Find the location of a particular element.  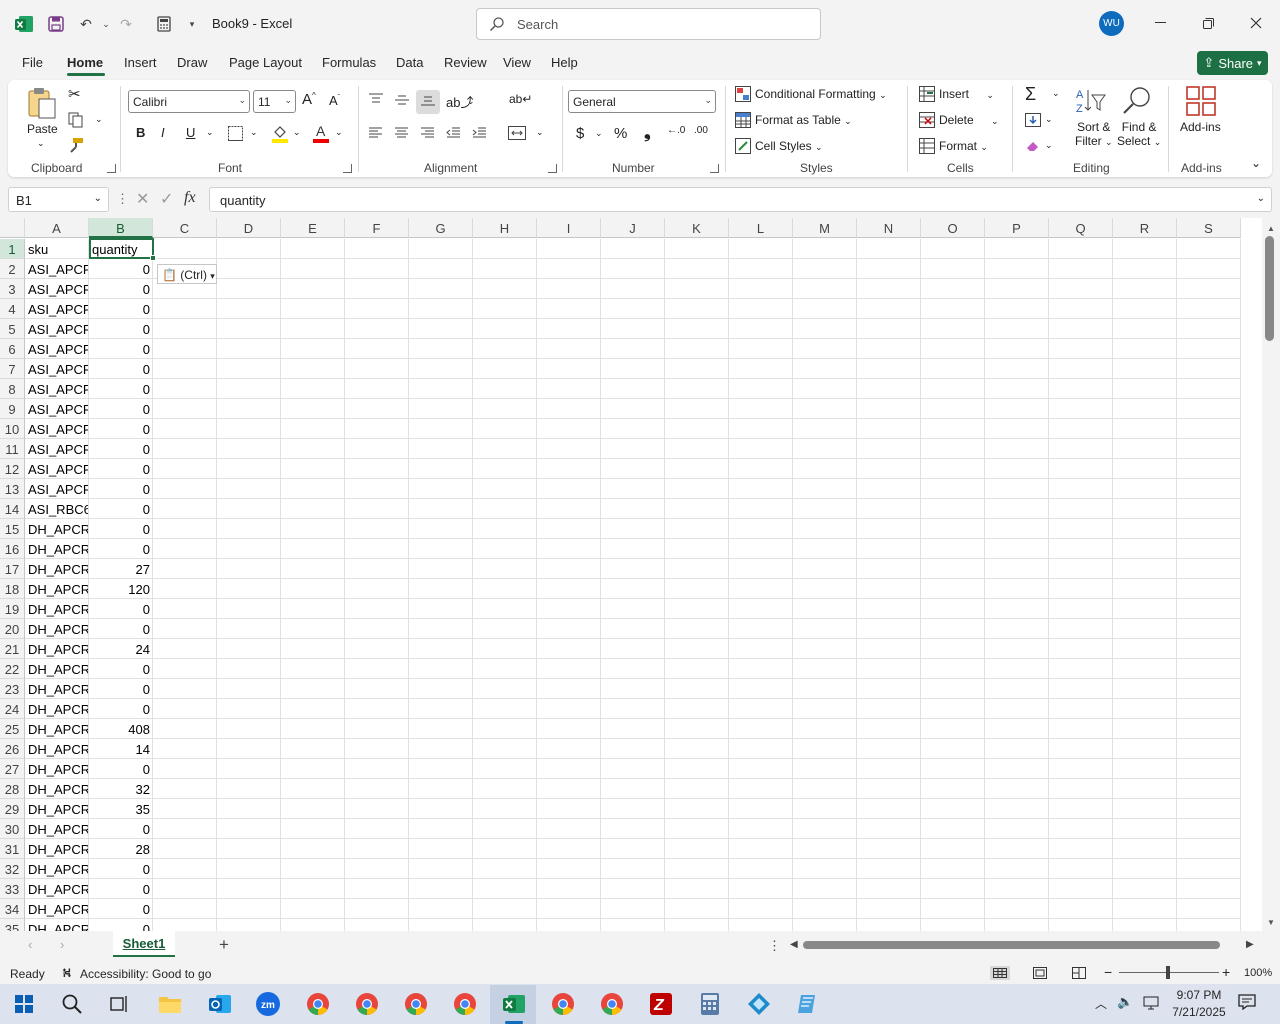

horizontal-scroll-thumb is located at coordinates (1011, 945).